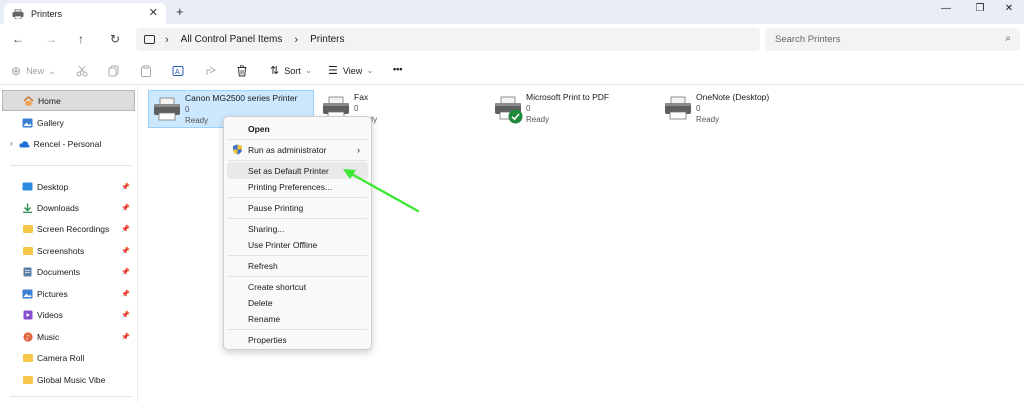 Image resolution: width=1024 pixels, height=402 pixels. What do you see at coordinates (232, 39) in the screenshot?
I see `breadcrumb-control-panel: All Control Panel Items` at bounding box center [232, 39].